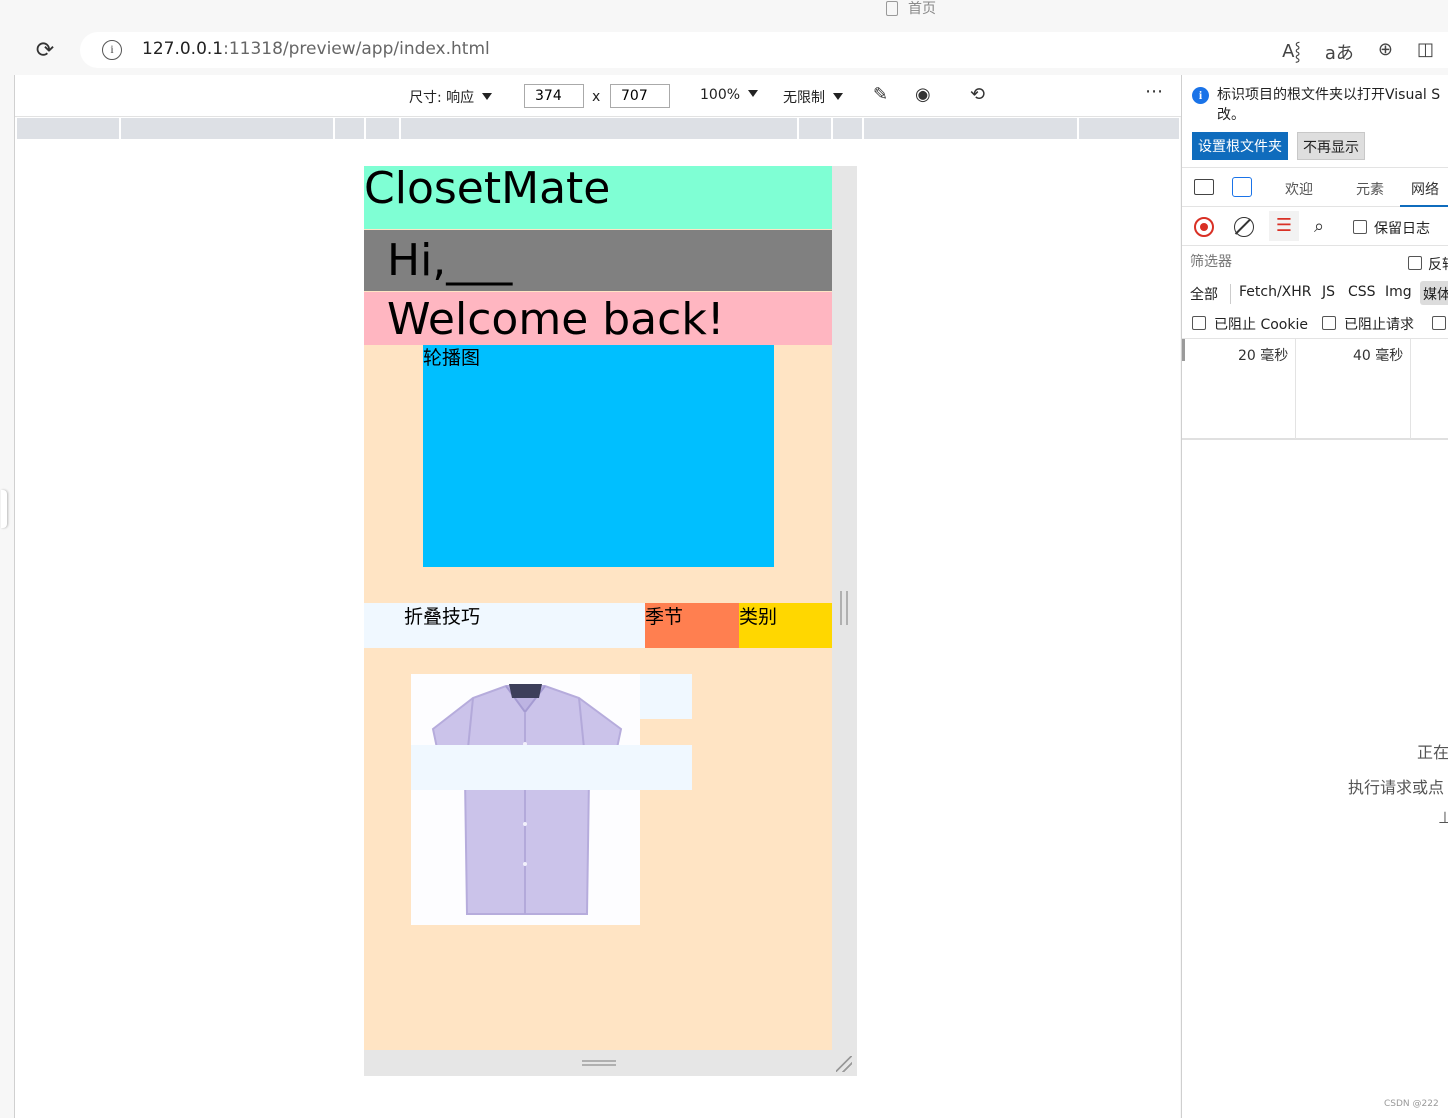 The image size is (1448, 1118). I want to click on info-icon: i, so click(112, 50).